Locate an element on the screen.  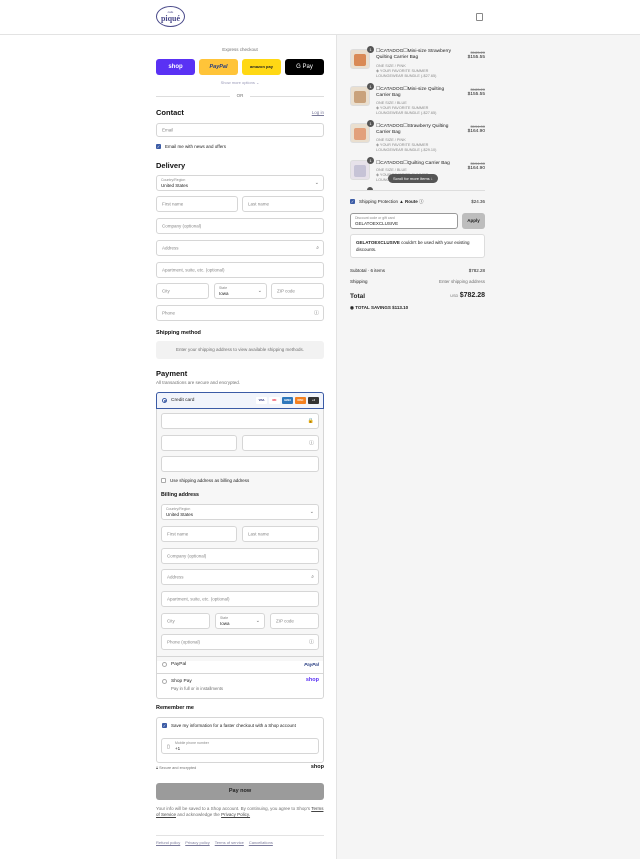
apartment-placeholder: Apartment, suite, etc. (optional) is located at coordinates (193, 270).